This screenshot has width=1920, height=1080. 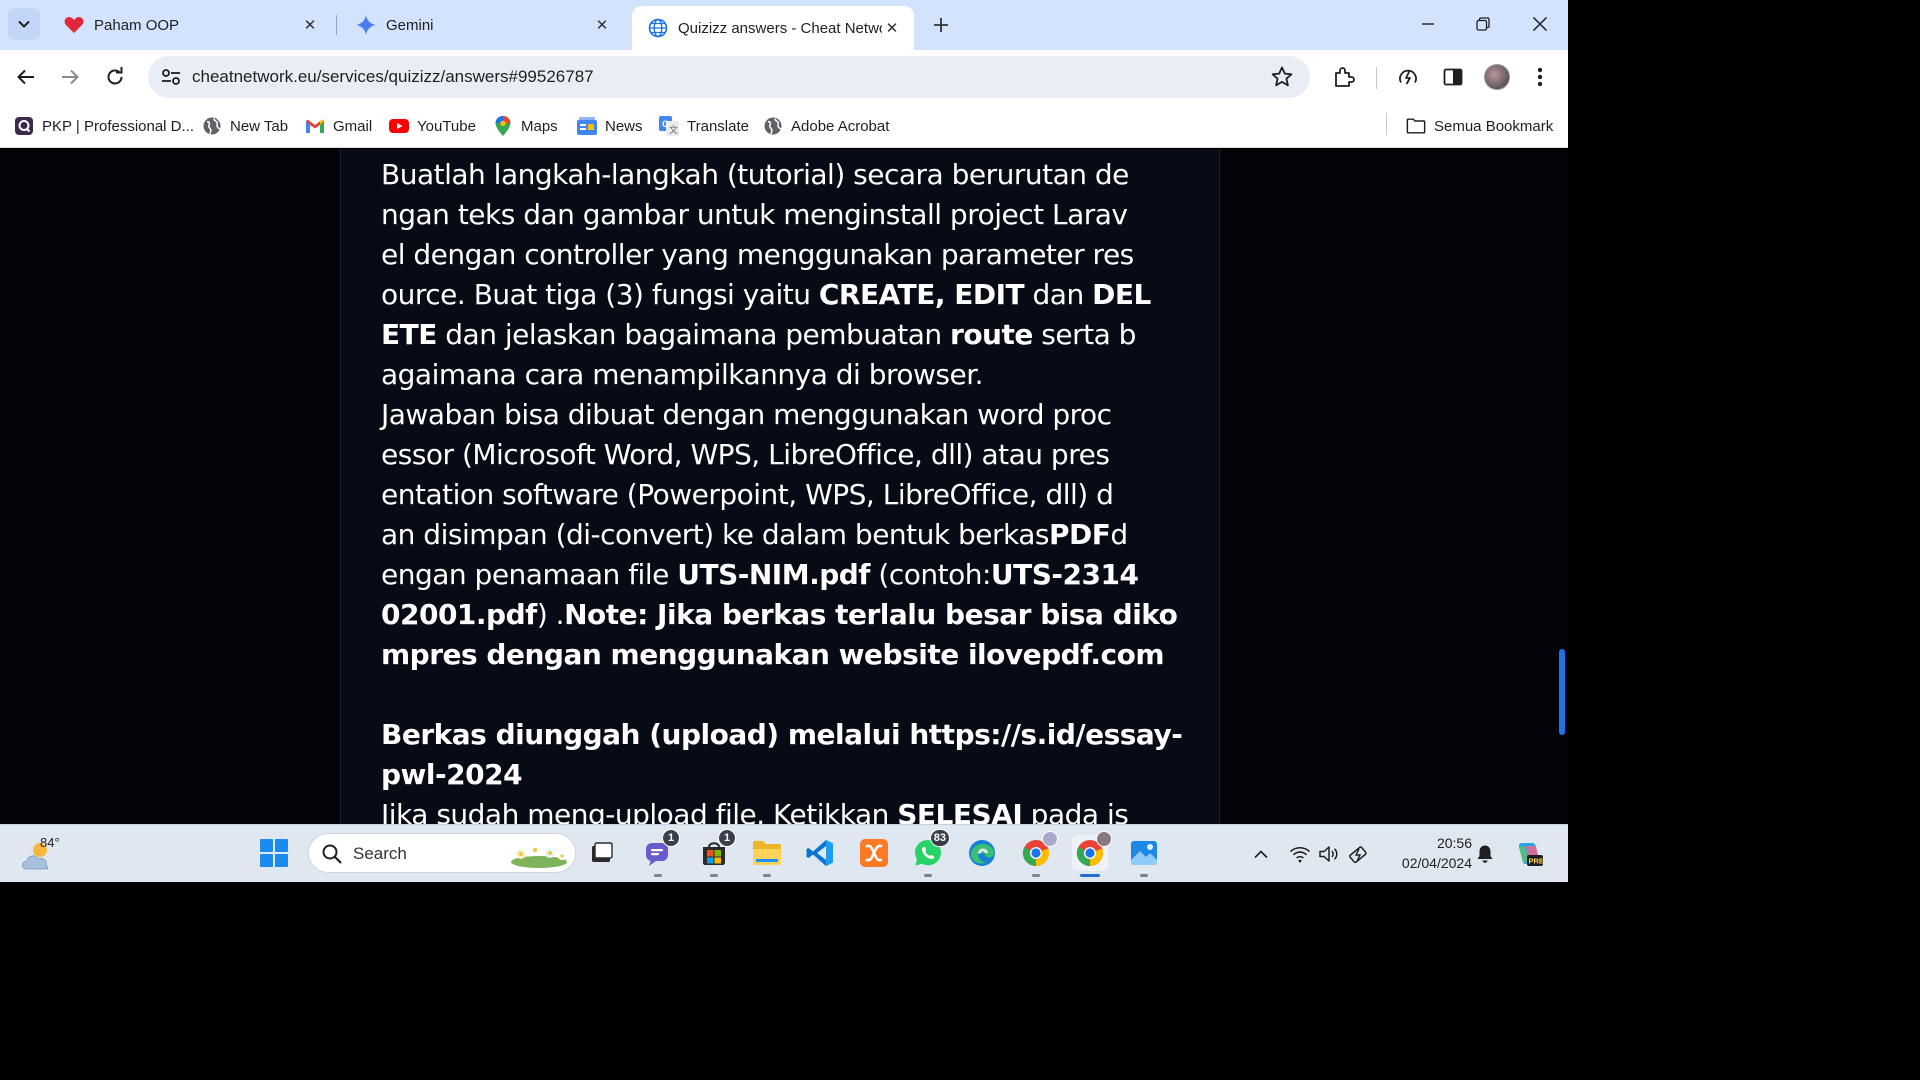 I want to click on bookmark-maps: Maps, so click(x=525, y=126).